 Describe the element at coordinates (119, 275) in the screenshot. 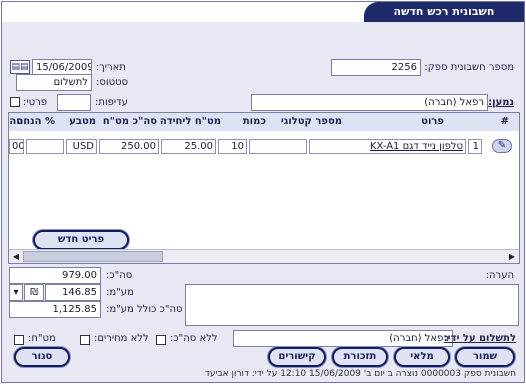

I see `total-label: סה"כ:` at that location.